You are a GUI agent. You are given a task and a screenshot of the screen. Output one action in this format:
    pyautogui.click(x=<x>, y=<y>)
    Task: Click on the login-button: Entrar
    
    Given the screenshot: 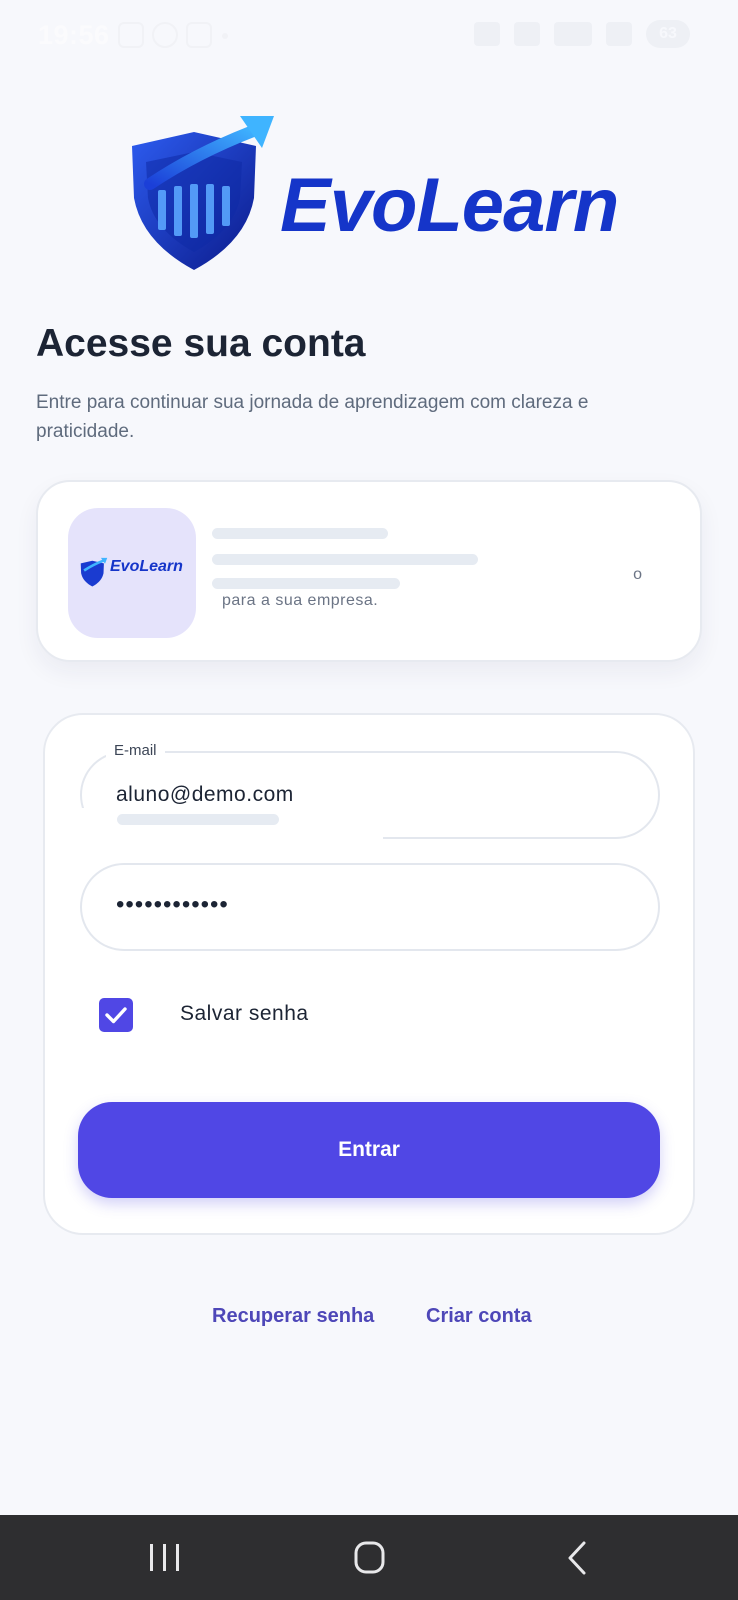 What is the action you would take?
    pyautogui.click(x=369, y=1150)
    